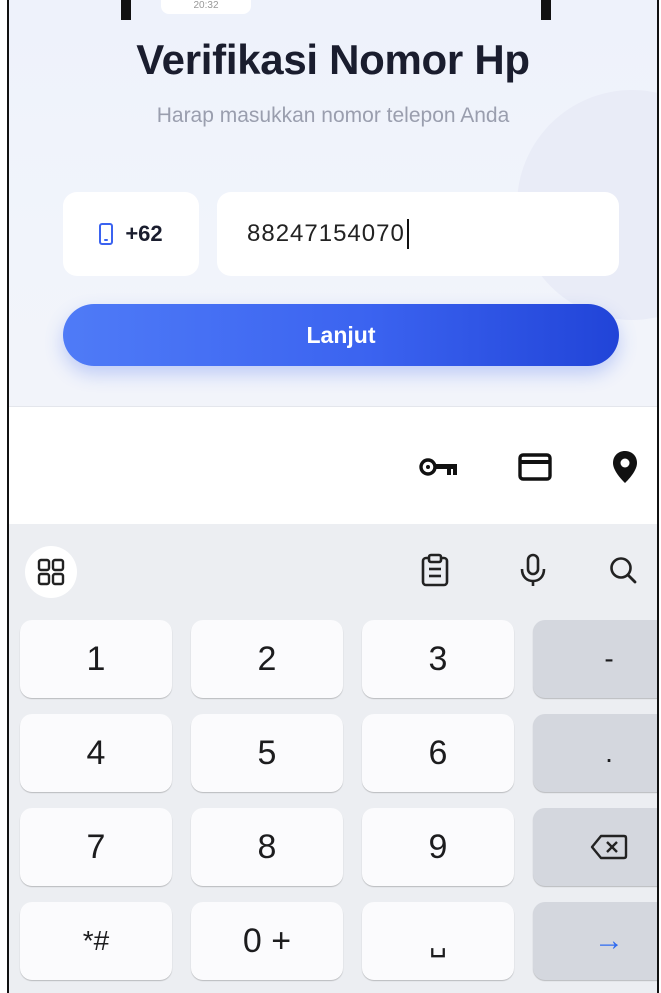 The width and height of the screenshot is (661, 993). I want to click on key-0-plus: 0 +, so click(267, 941).